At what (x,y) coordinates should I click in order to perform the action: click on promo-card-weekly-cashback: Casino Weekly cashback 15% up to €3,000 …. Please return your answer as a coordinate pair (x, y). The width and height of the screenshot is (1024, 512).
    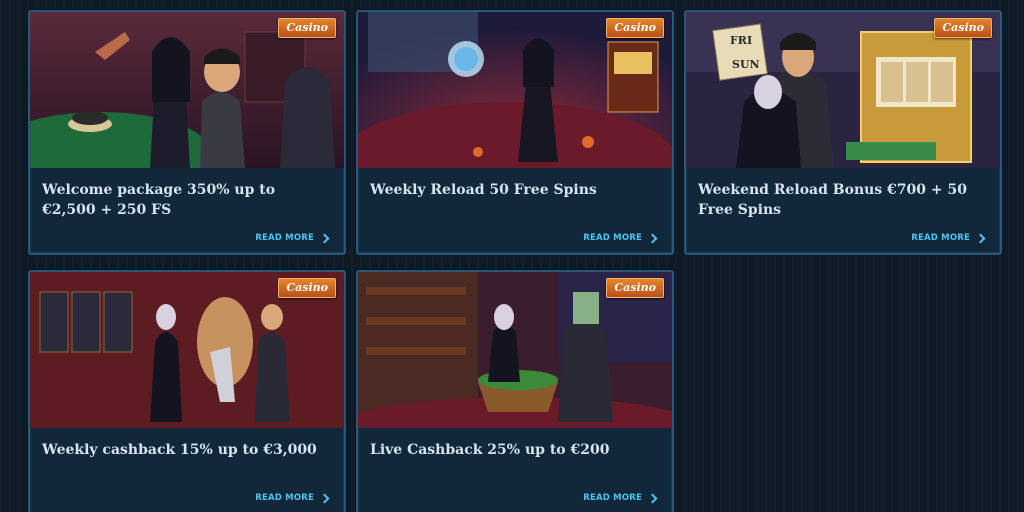
    Looking at the image, I should click on (187, 391).